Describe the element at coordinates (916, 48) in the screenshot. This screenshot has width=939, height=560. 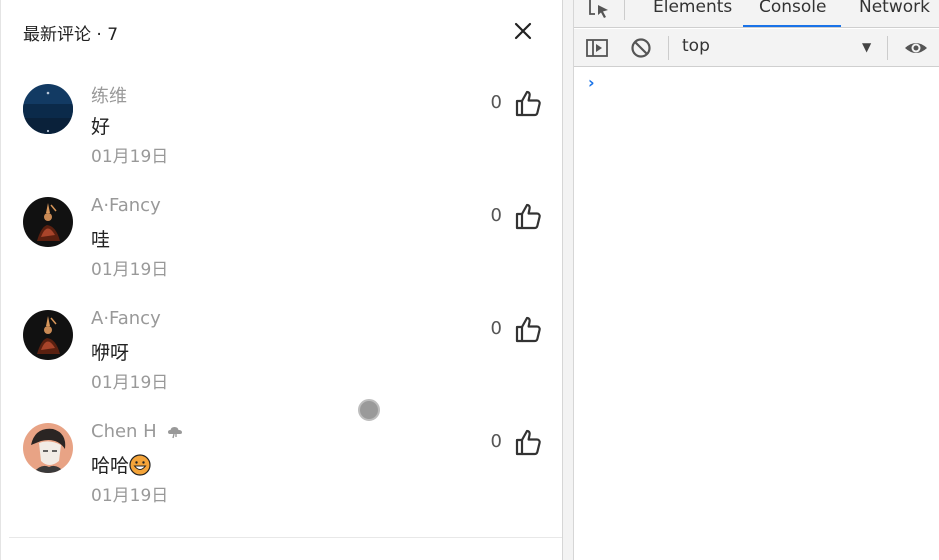
I see `live-expression-eye-icon` at that location.